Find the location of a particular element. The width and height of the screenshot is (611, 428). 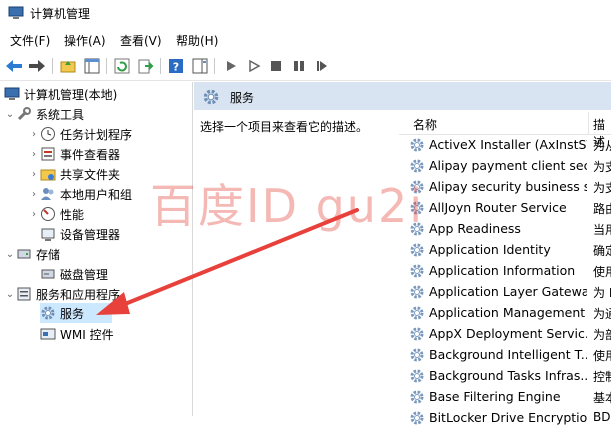

service-row: Background Intelligent T... 使用 is located at coordinates (505, 354).